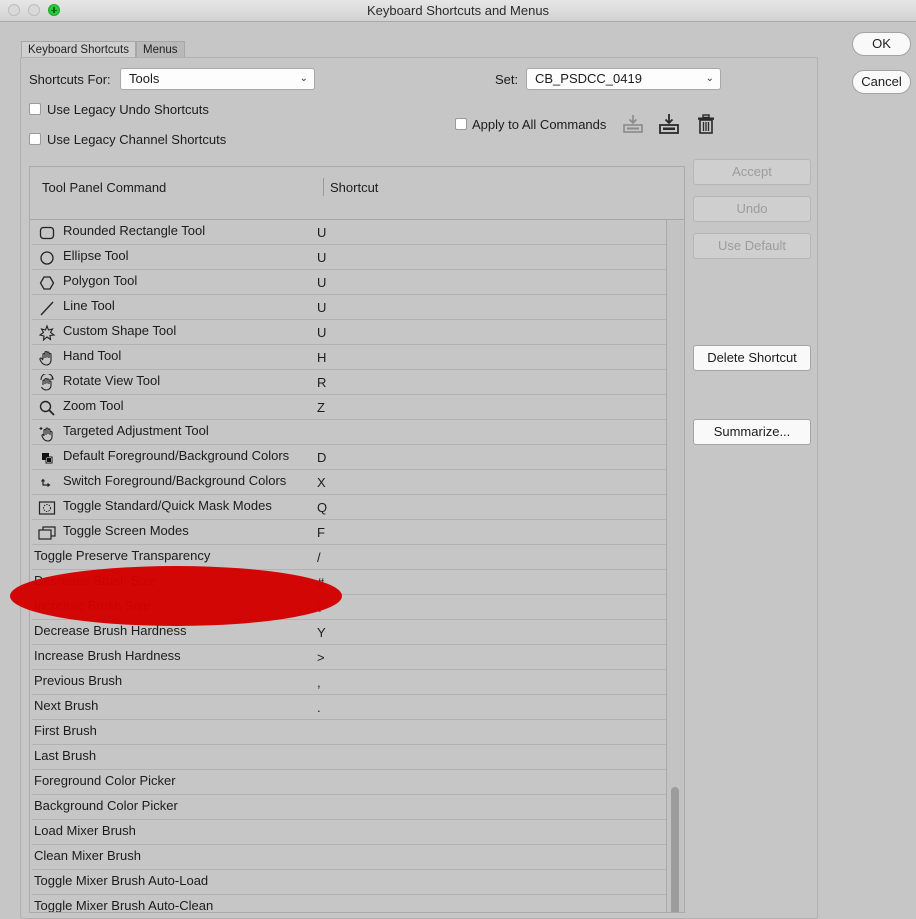  Describe the element at coordinates (110, 630) in the screenshot. I see `command-name: Decrease Brush Hardness` at that location.